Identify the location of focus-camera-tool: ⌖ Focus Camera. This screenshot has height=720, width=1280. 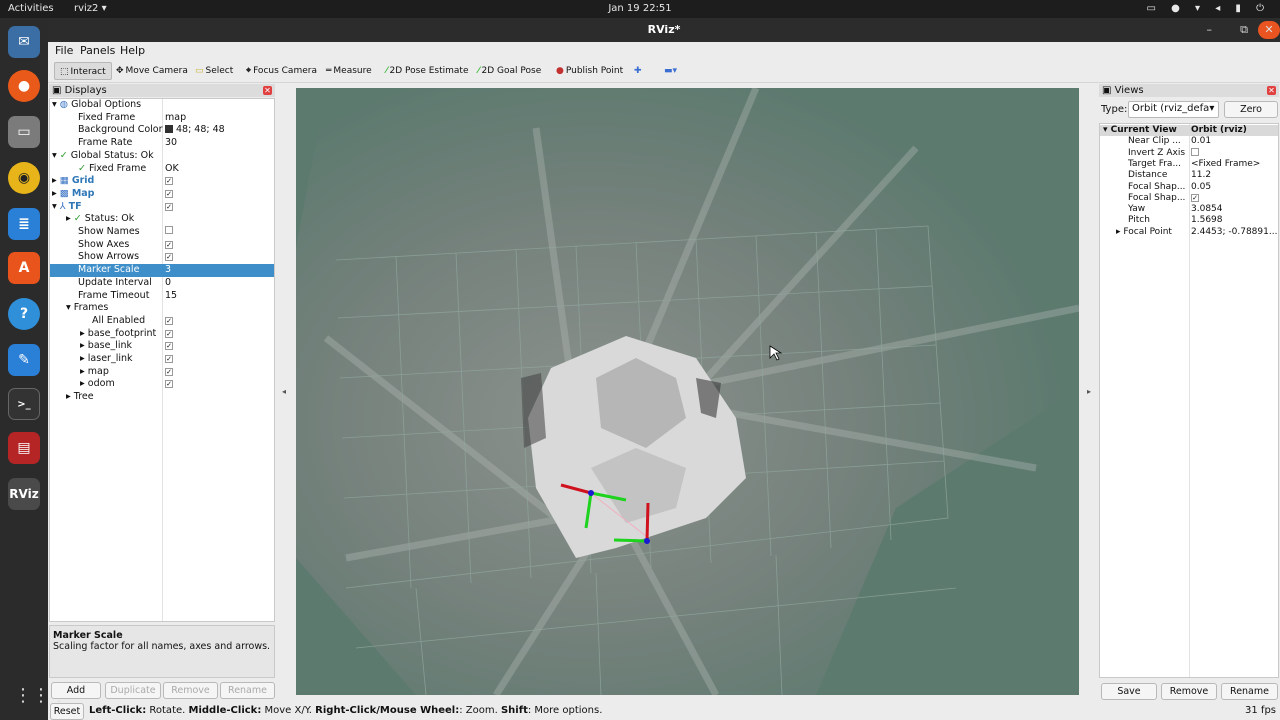
(280, 71).